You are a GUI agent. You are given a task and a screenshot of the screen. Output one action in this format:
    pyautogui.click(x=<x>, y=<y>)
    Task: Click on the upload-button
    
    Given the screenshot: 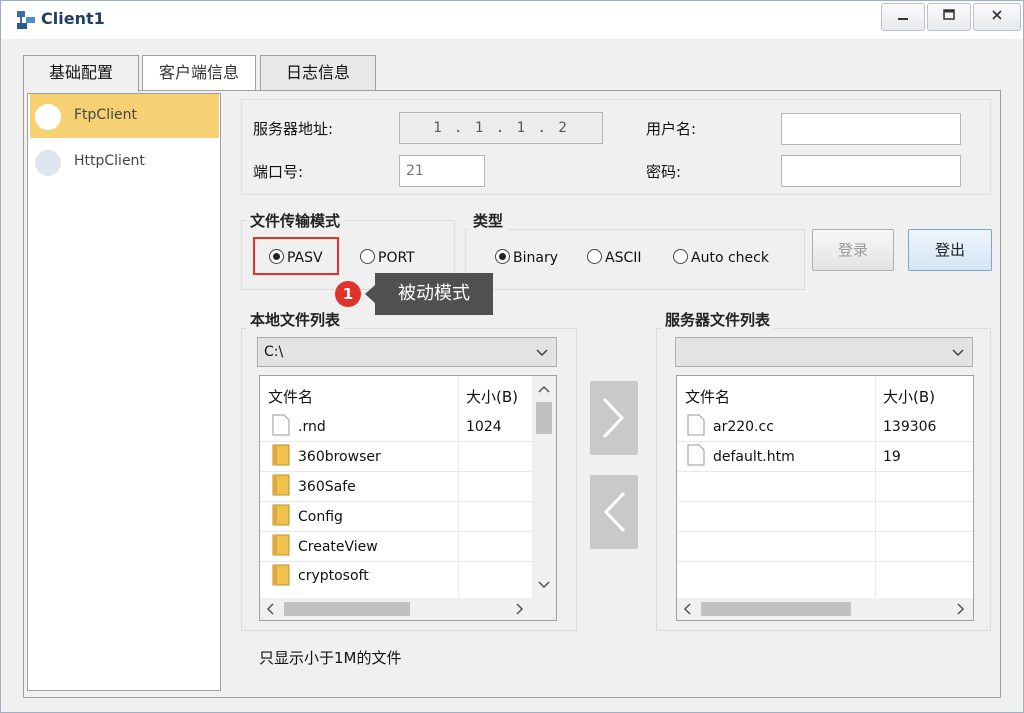 What is the action you would take?
    pyautogui.click(x=614, y=418)
    